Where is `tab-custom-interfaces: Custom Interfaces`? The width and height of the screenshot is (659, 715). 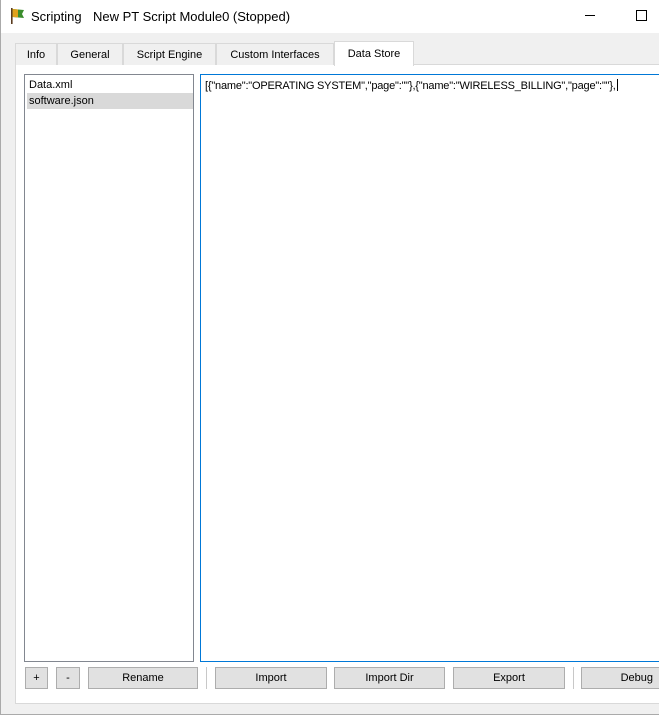 tab-custom-interfaces: Custom Interfaces is located at coordinates (275, 54).